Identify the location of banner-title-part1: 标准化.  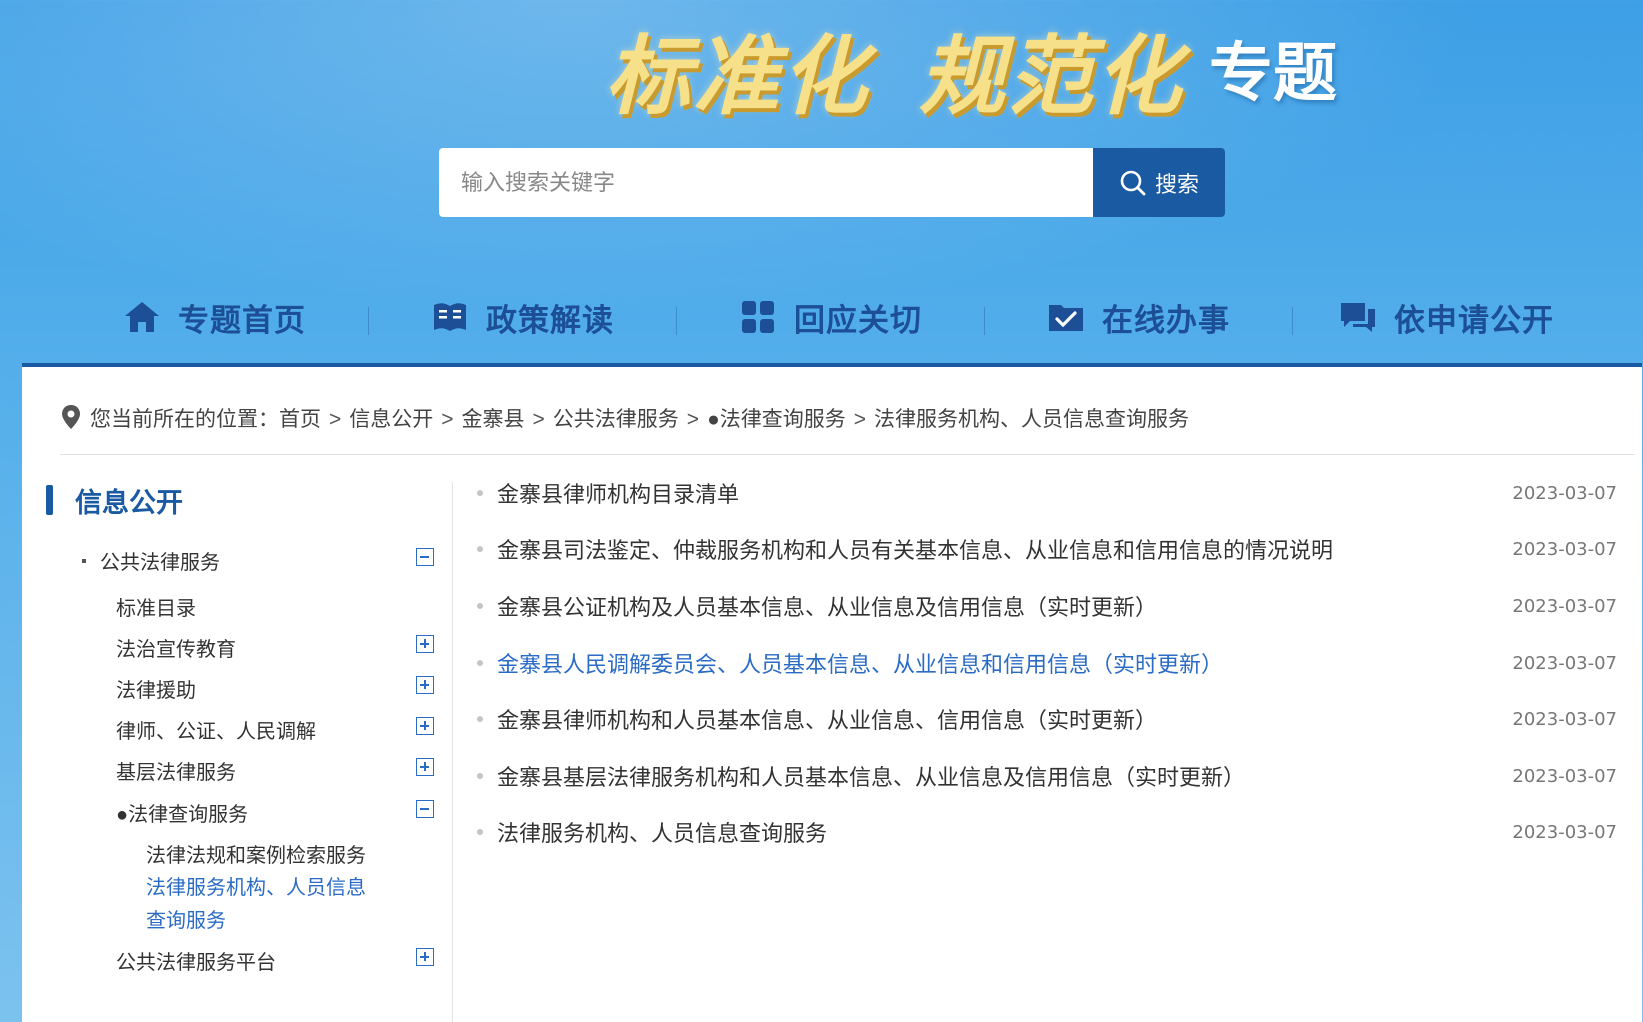
(737, 76).